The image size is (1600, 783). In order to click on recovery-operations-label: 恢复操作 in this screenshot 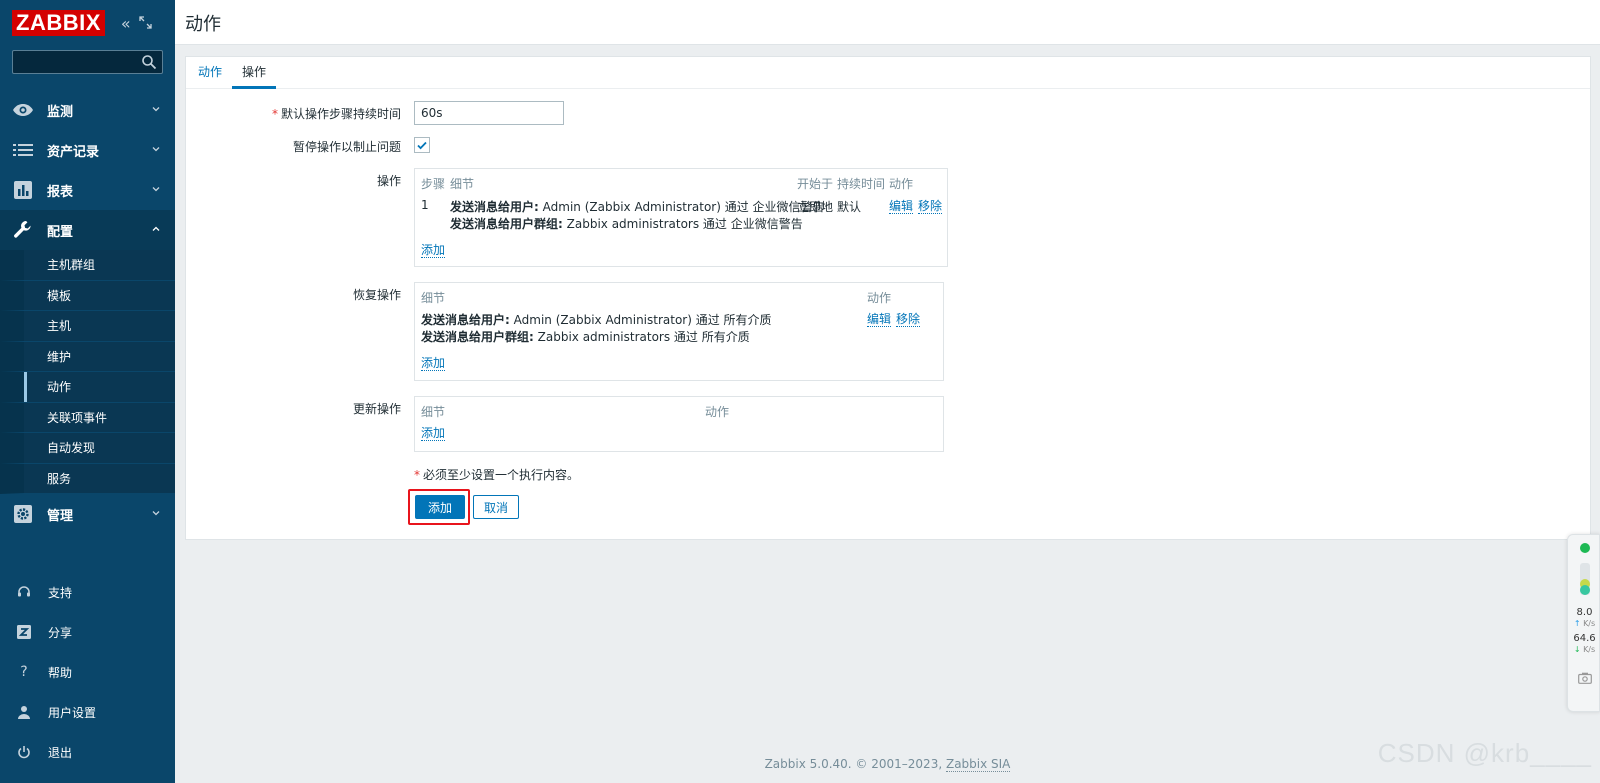, I will do `click(376, 295)`.